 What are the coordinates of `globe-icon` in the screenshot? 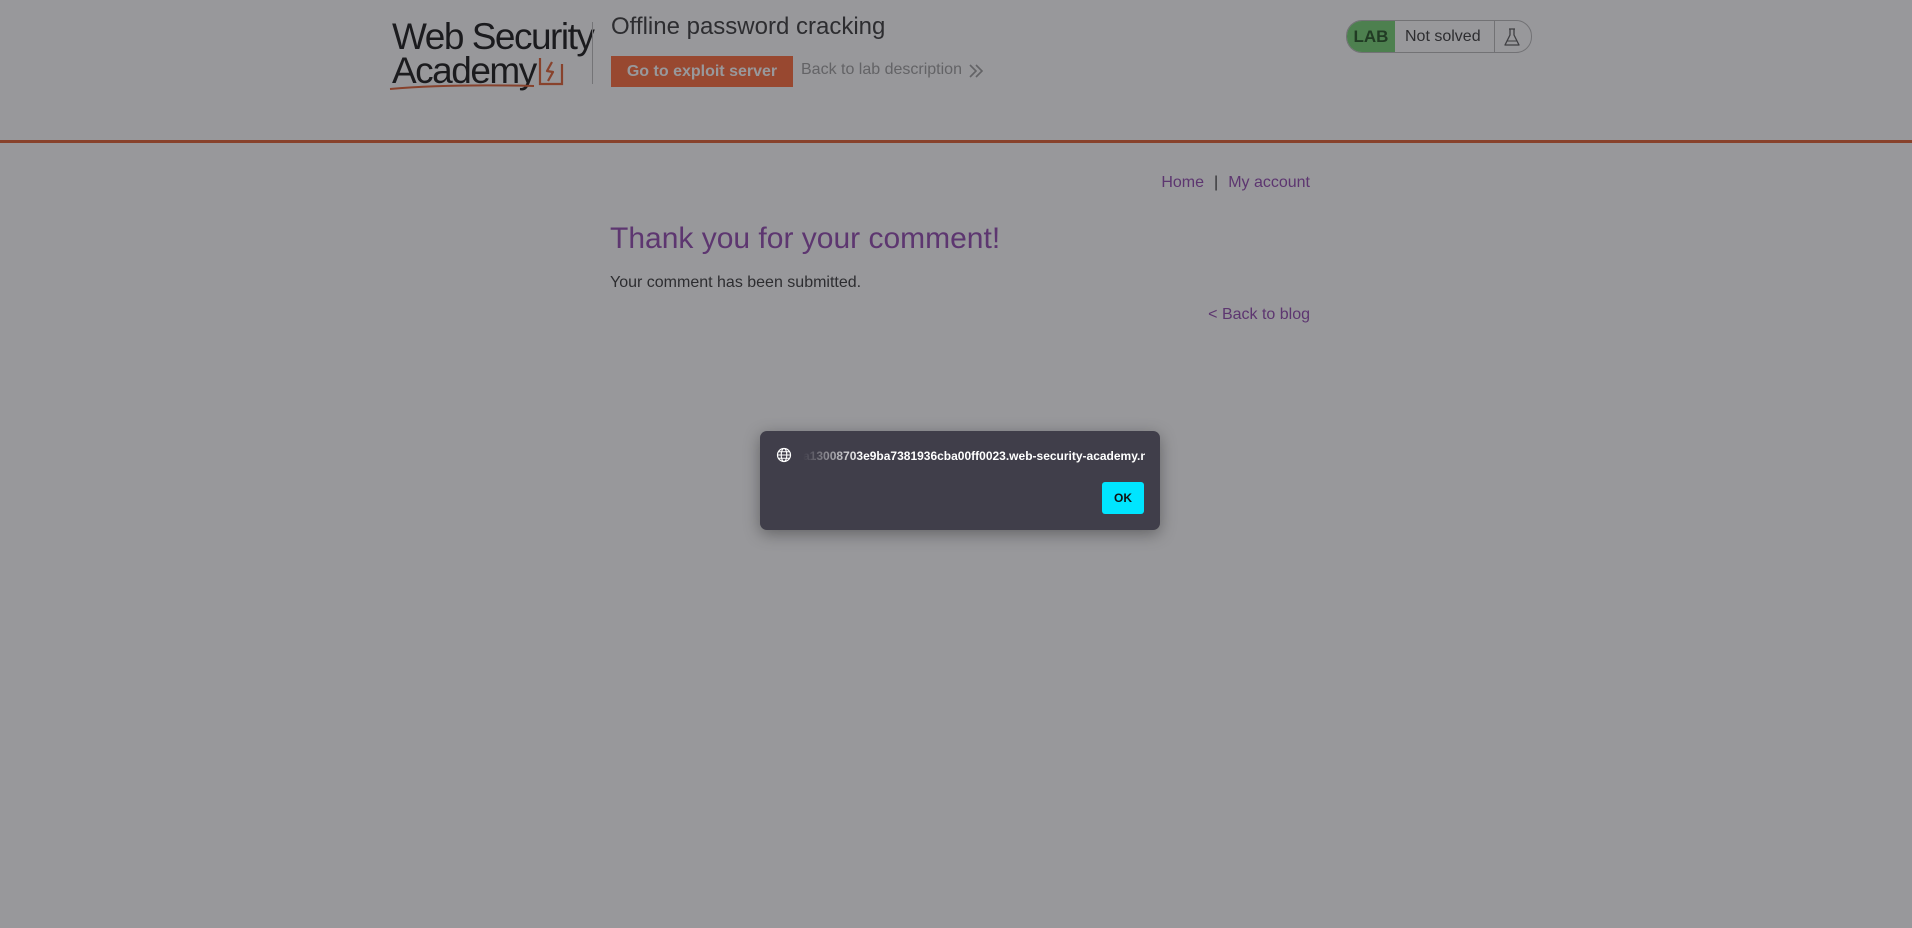 It's located at (784, 455).